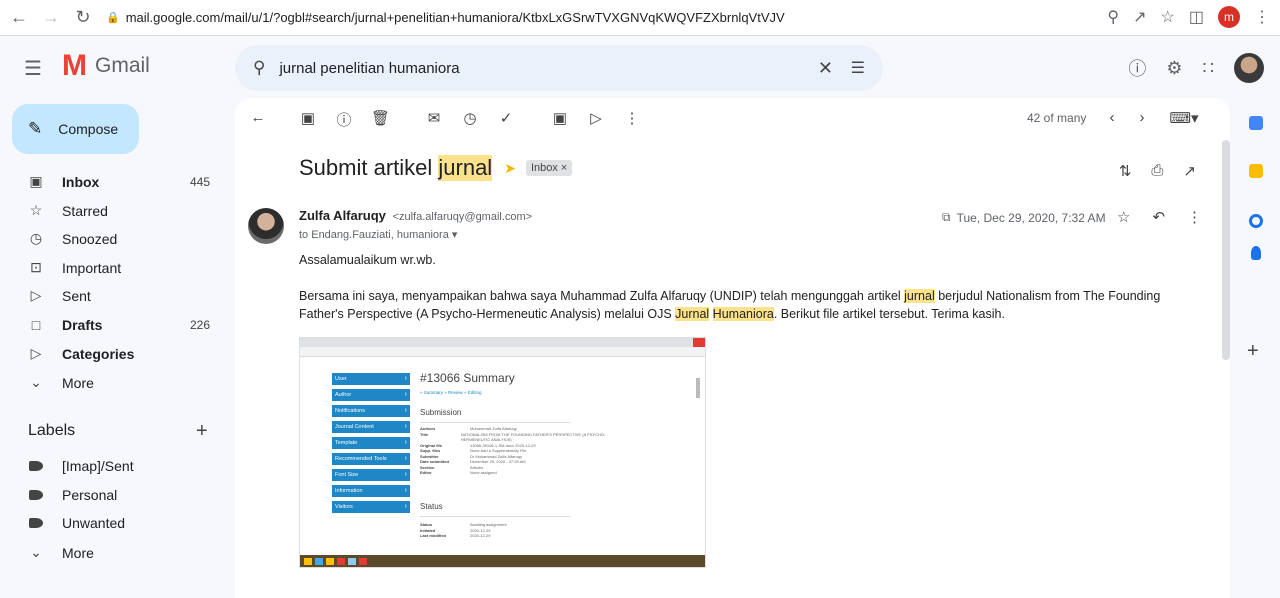 This screenshot has width=1280, height=598. Describe the element at coordinates (560, 118) in the screenshot. I see `move-to-icon: ▣` at that location.